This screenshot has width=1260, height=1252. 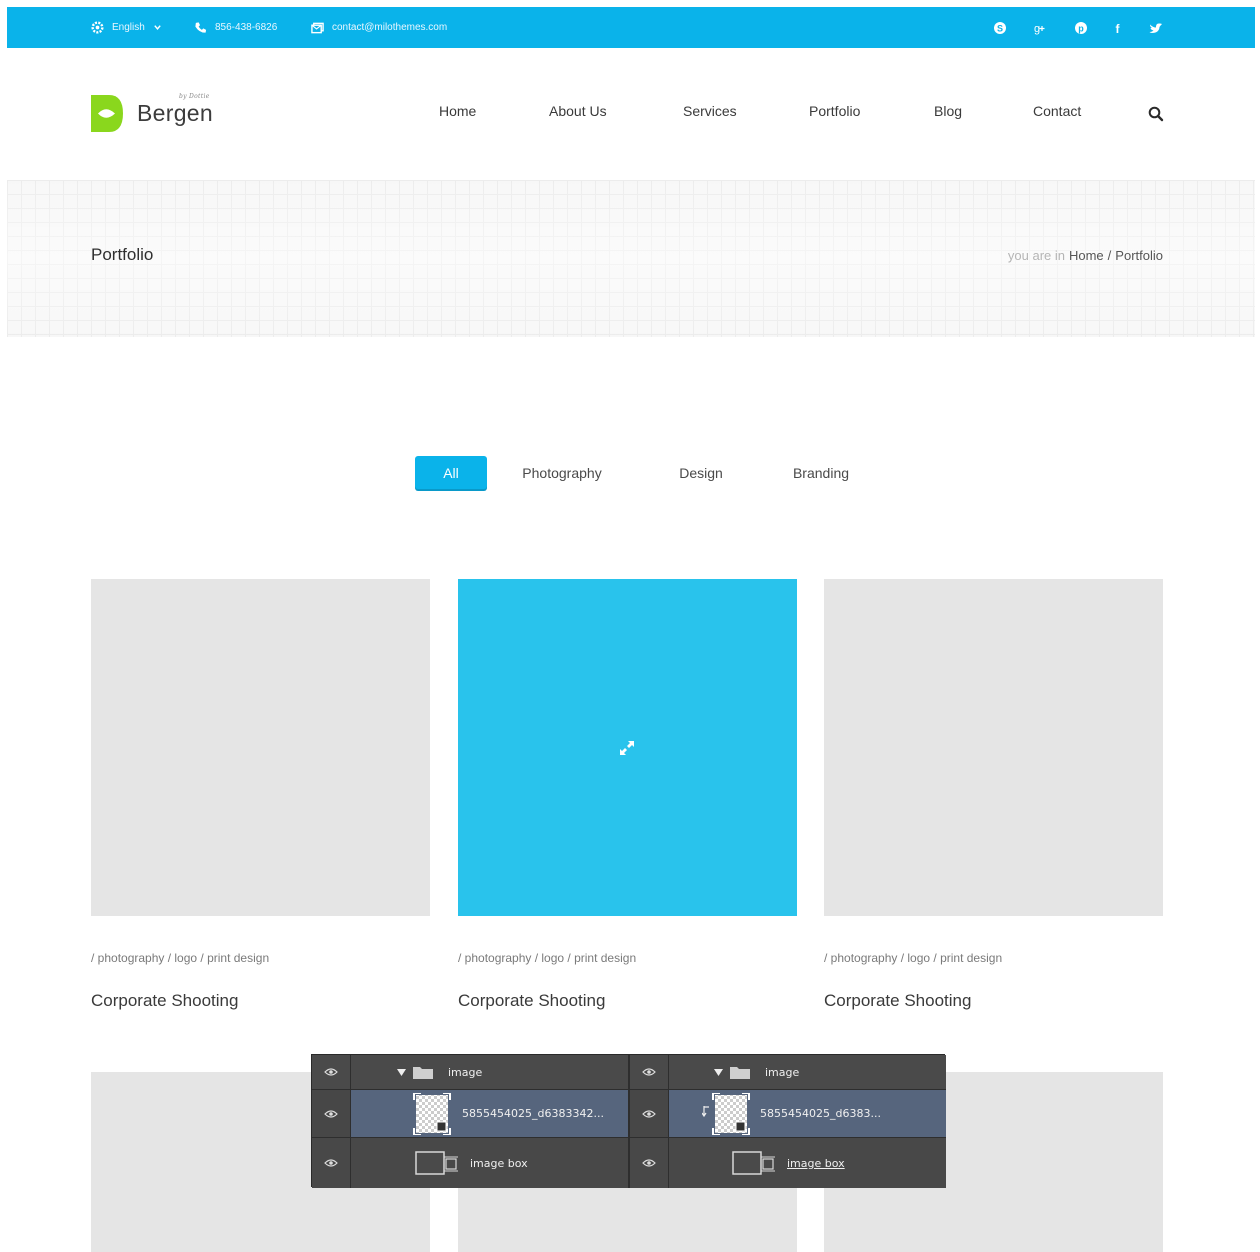 What do you see at coordinates (457, 111) in the screenshot?
I see `nav-home: Home` at bounding box center [457, 111].